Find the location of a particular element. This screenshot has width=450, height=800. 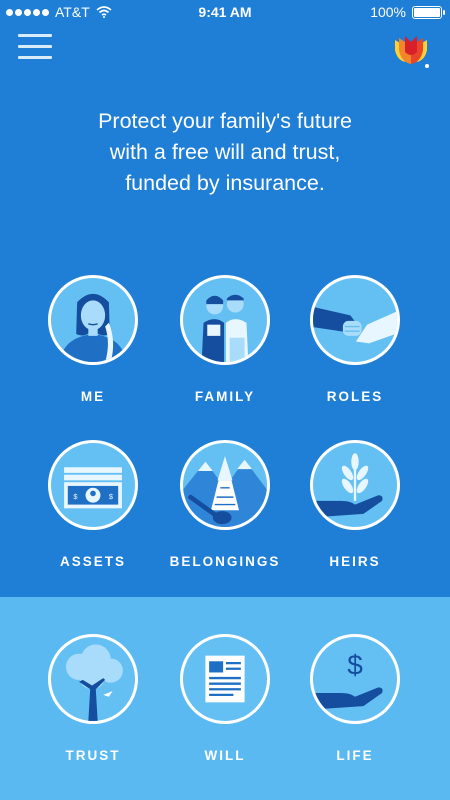

tulip-logo-icon is located at coordinates (411, 52).